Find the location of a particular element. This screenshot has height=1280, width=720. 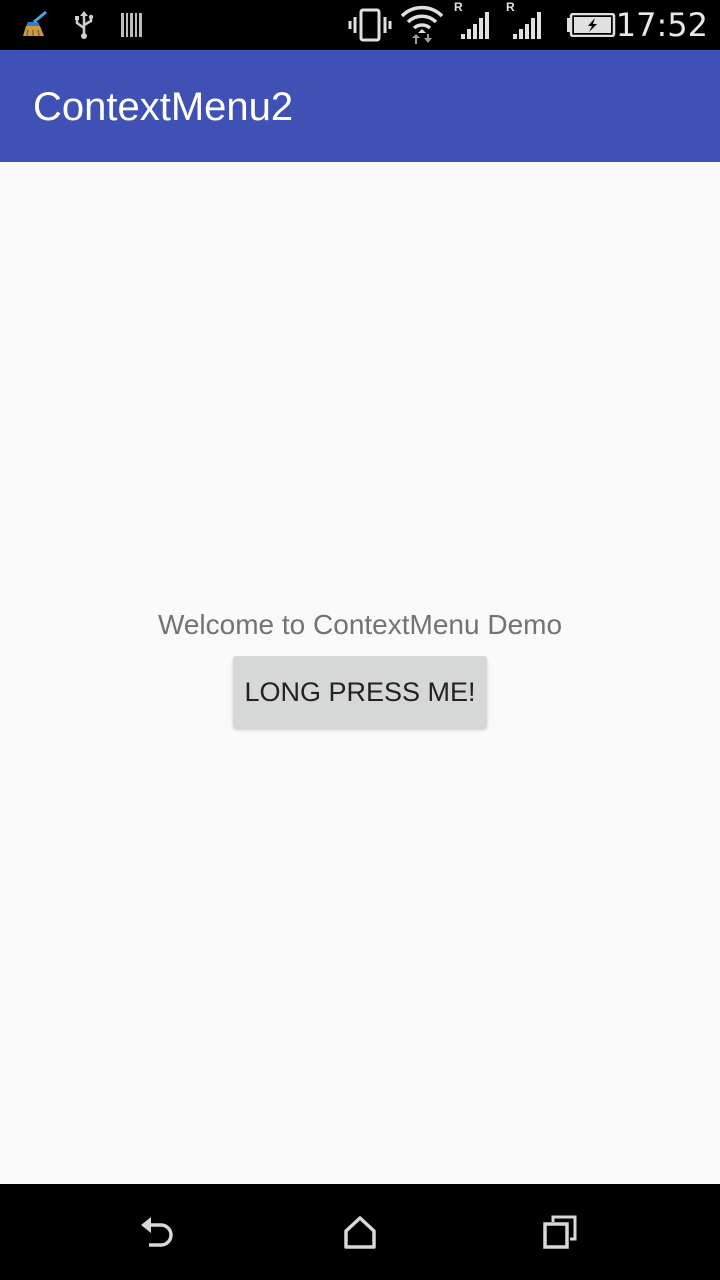

clock: 17:52 is located at coordinates (661, 25).